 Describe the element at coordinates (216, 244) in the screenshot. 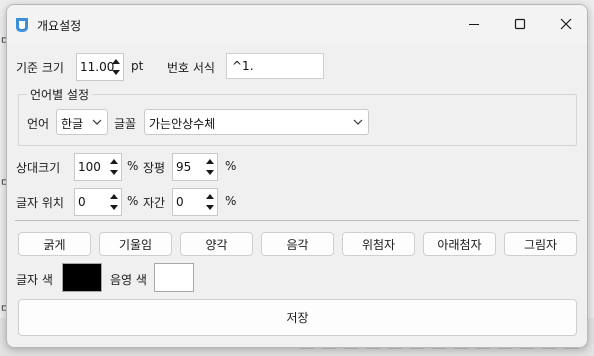

I see `emboss-button: 양각` at that location.